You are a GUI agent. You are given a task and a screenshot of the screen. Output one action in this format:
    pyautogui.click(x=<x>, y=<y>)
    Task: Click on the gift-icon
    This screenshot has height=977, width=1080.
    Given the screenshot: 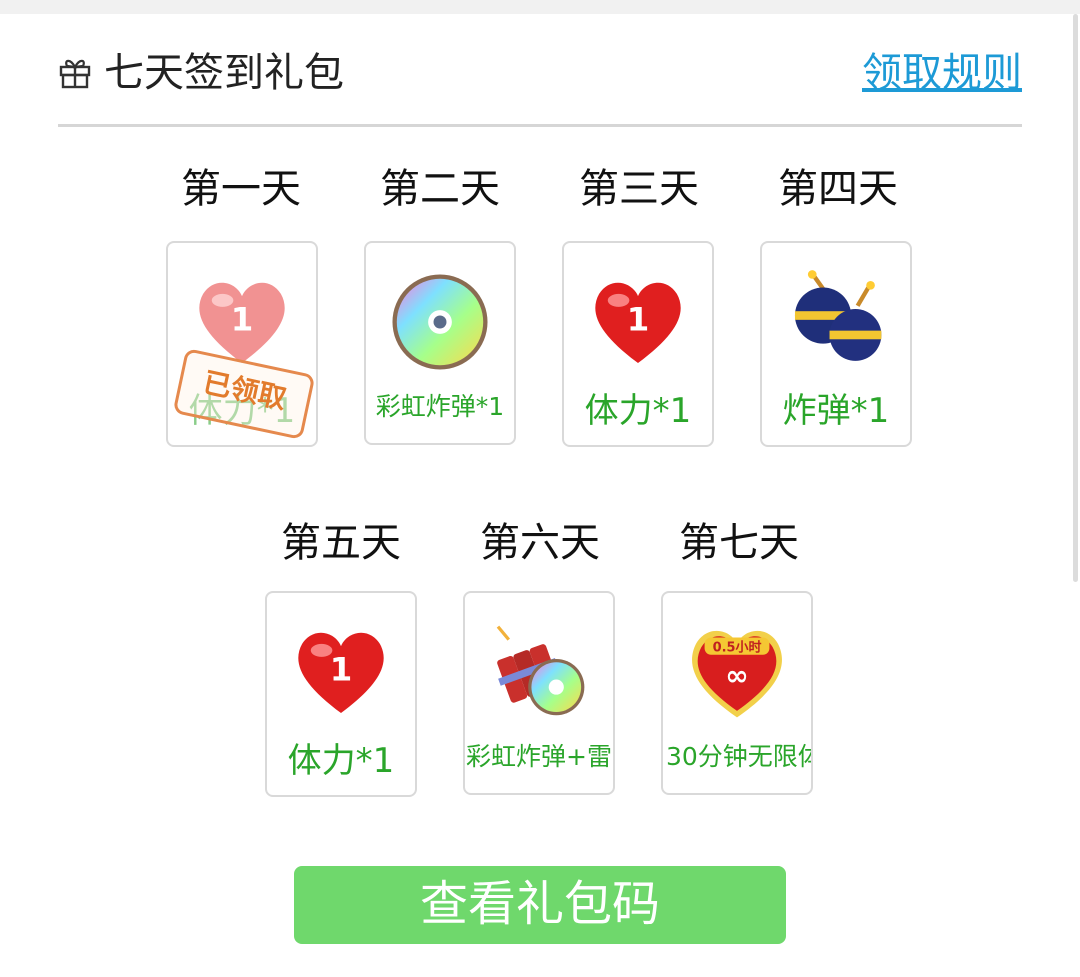 What is the action you would take?
    pyautogui.click(x=75, y=74)
    